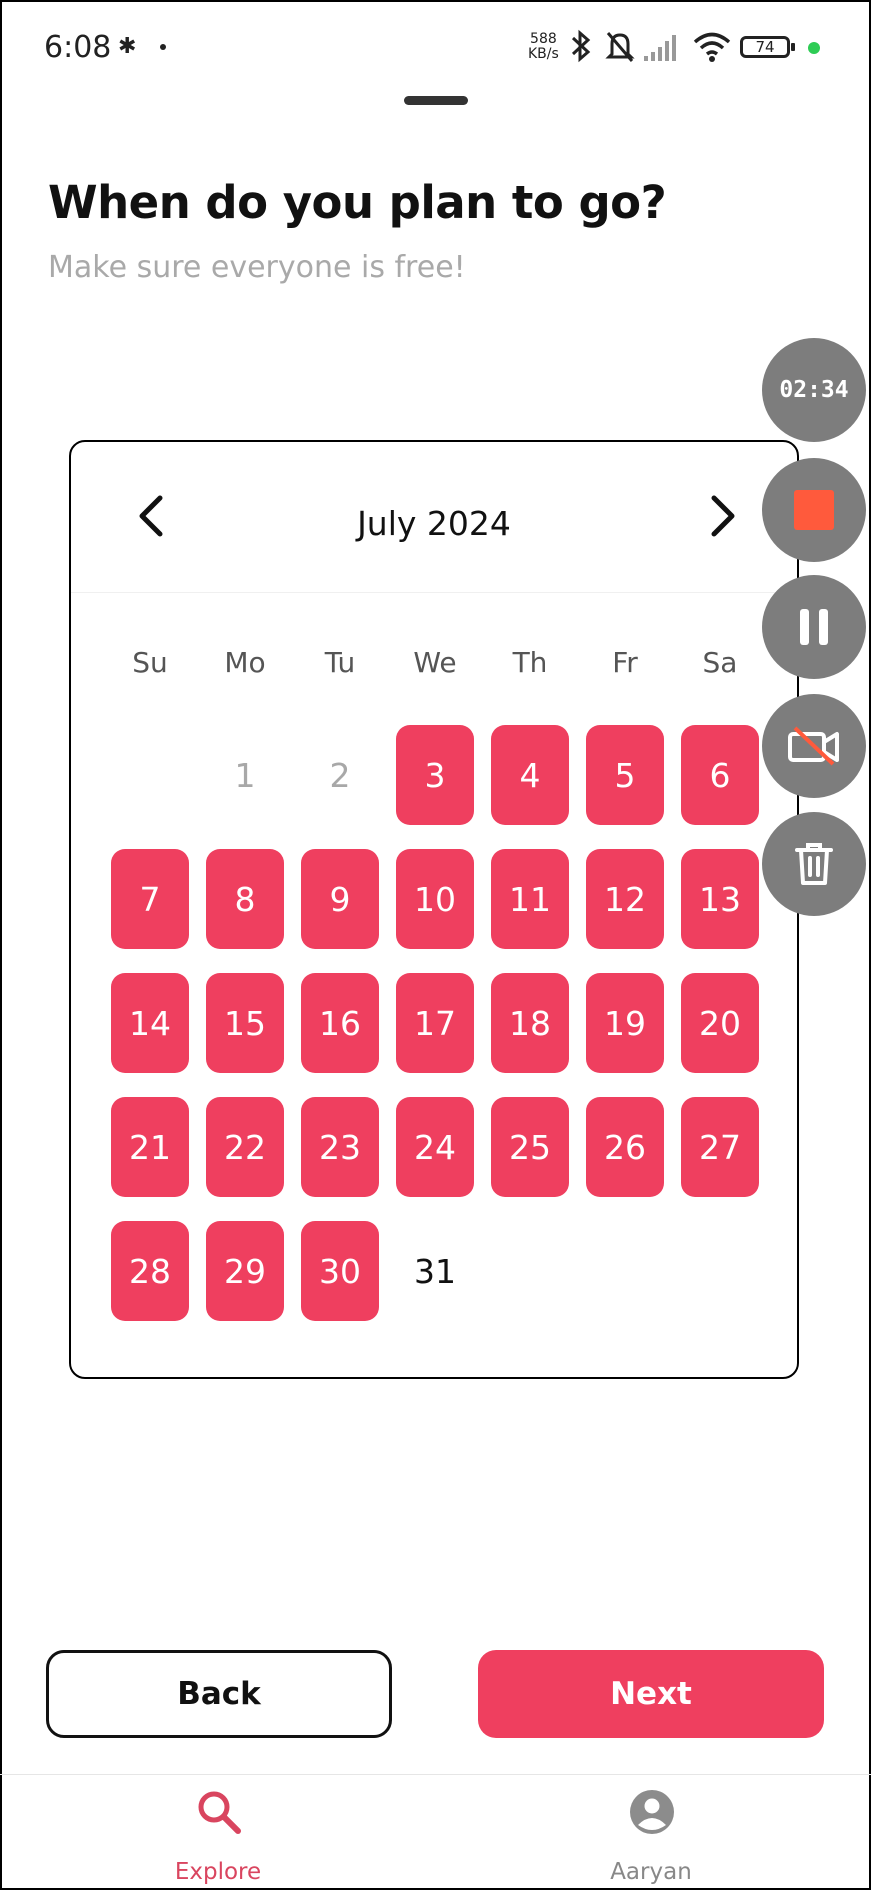 The image size is (871, 1891). Describe the element at coordinates (530, 899) in the screenshot. I see `calendar-day: 11` at that location.